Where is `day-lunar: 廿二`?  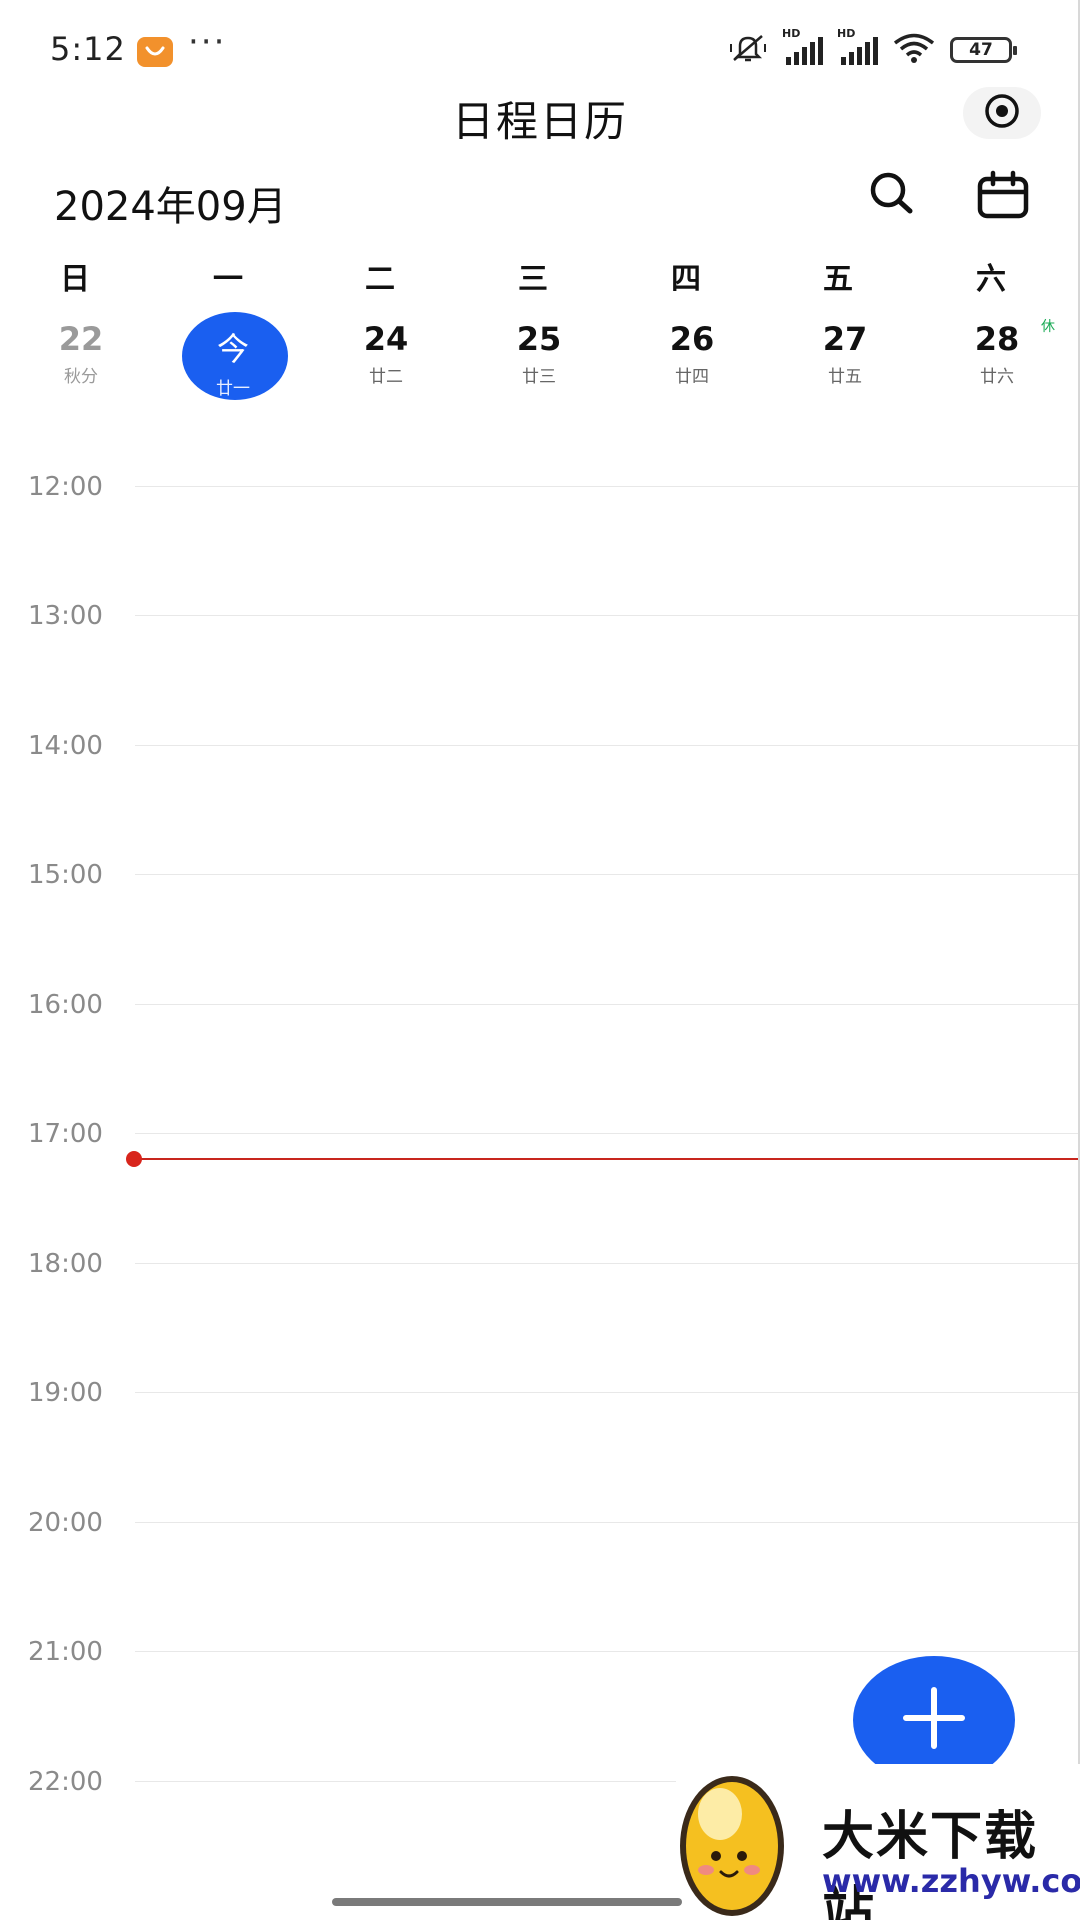 day-lunar: 廿二 is located at coordinates (386, 377).